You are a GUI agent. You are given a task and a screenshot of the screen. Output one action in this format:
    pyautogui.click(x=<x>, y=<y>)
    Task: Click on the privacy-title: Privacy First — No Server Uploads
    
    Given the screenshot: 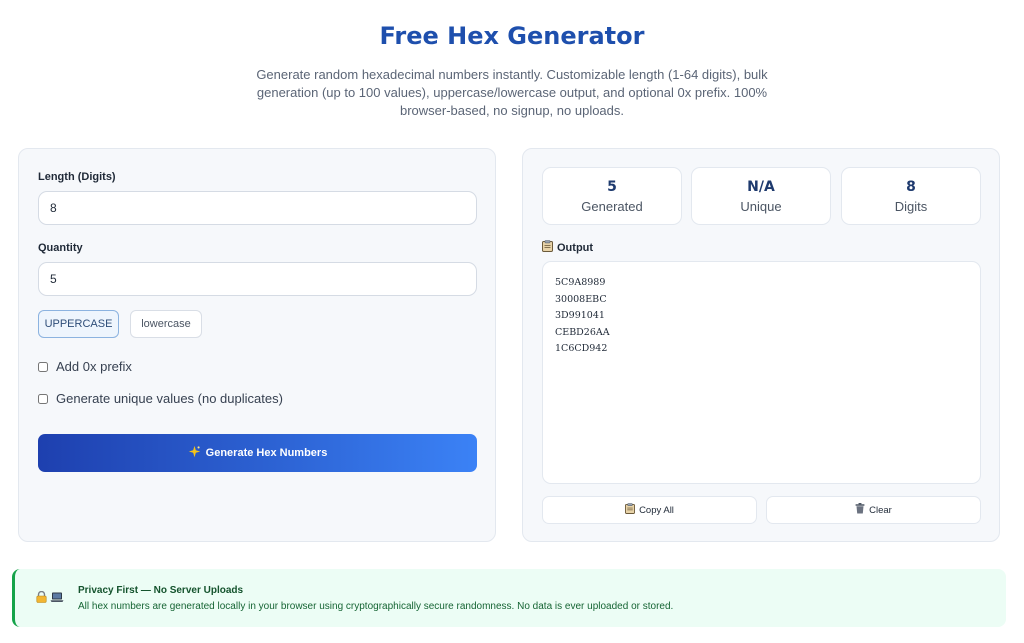 What is the action you would take?
    pyautogui.click(x=161, y=590)
    